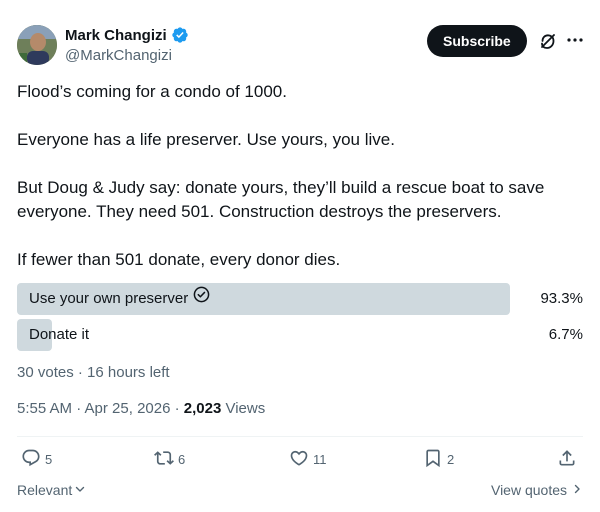 This screenshot has height=512, width=600. I want to click on repost-count: 6, so click(182, 459).